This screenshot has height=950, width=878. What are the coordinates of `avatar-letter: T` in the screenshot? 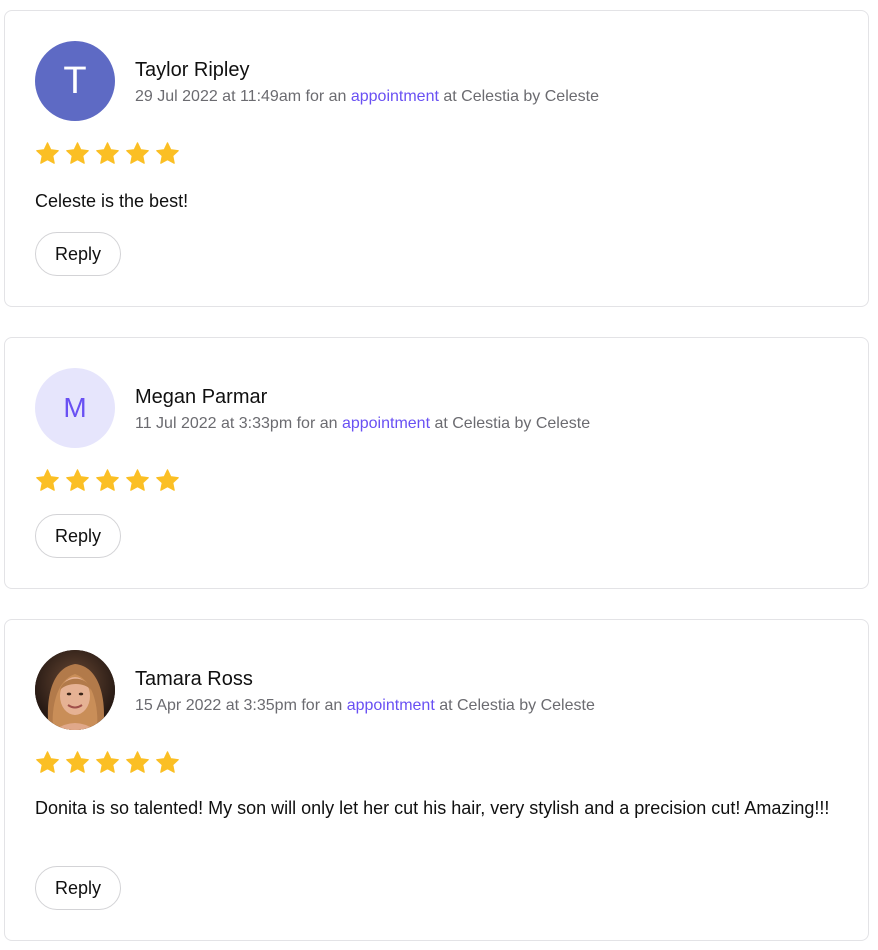 It's located at (75, 81).